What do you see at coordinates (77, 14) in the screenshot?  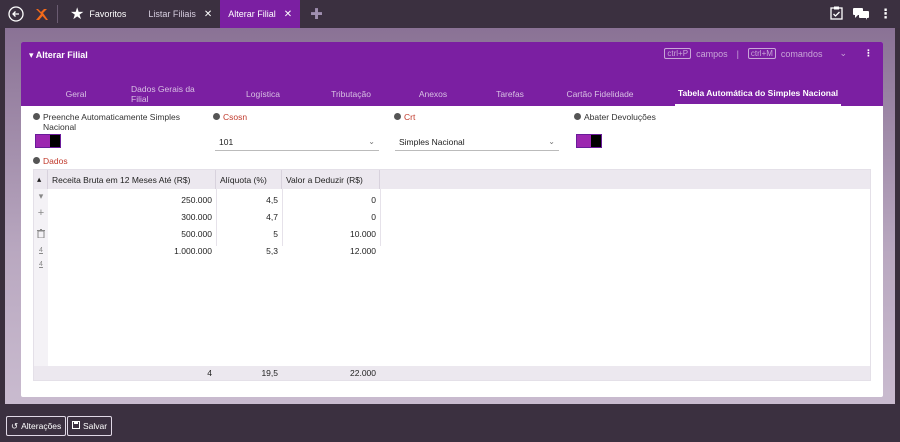 I see `star-icon: ★` at bounding box center [77, 14].